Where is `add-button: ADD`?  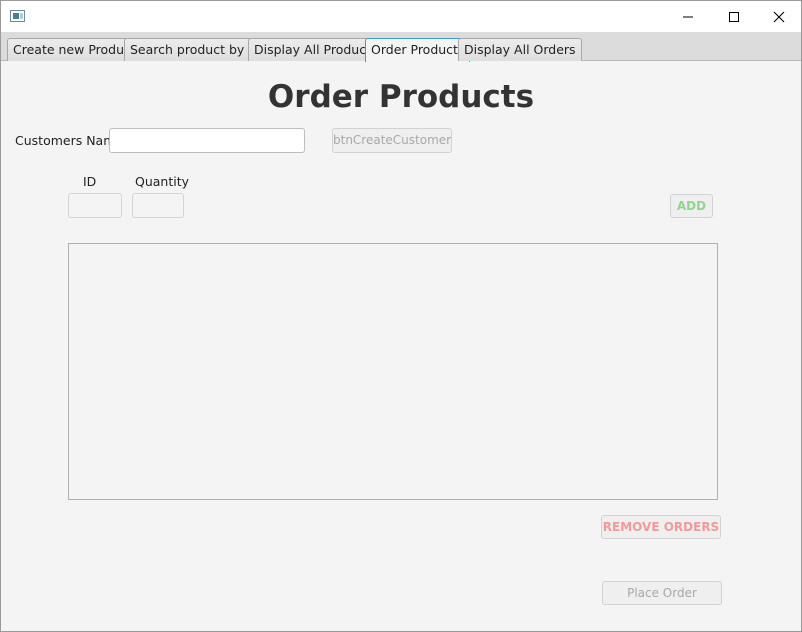 add-button: ADD is located at coordinates (691, 206).